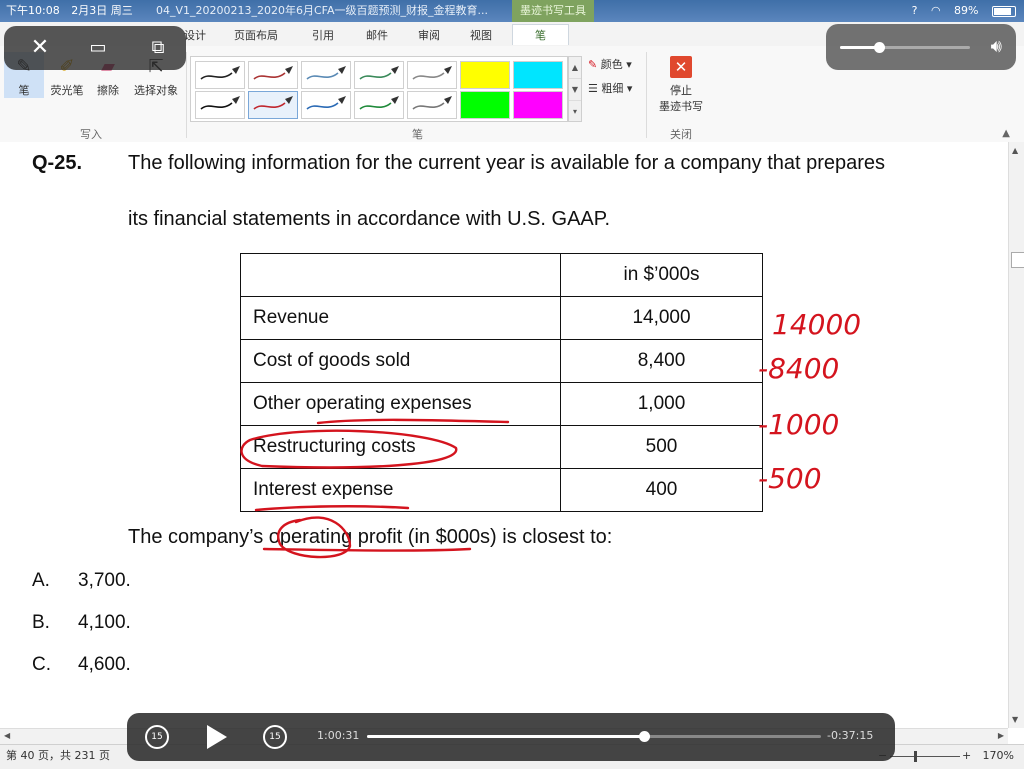 Image resolution: width=1024 pixels, height=769 pixels. I want to click on select-objects-label: 选择对象, so click(156, 90).